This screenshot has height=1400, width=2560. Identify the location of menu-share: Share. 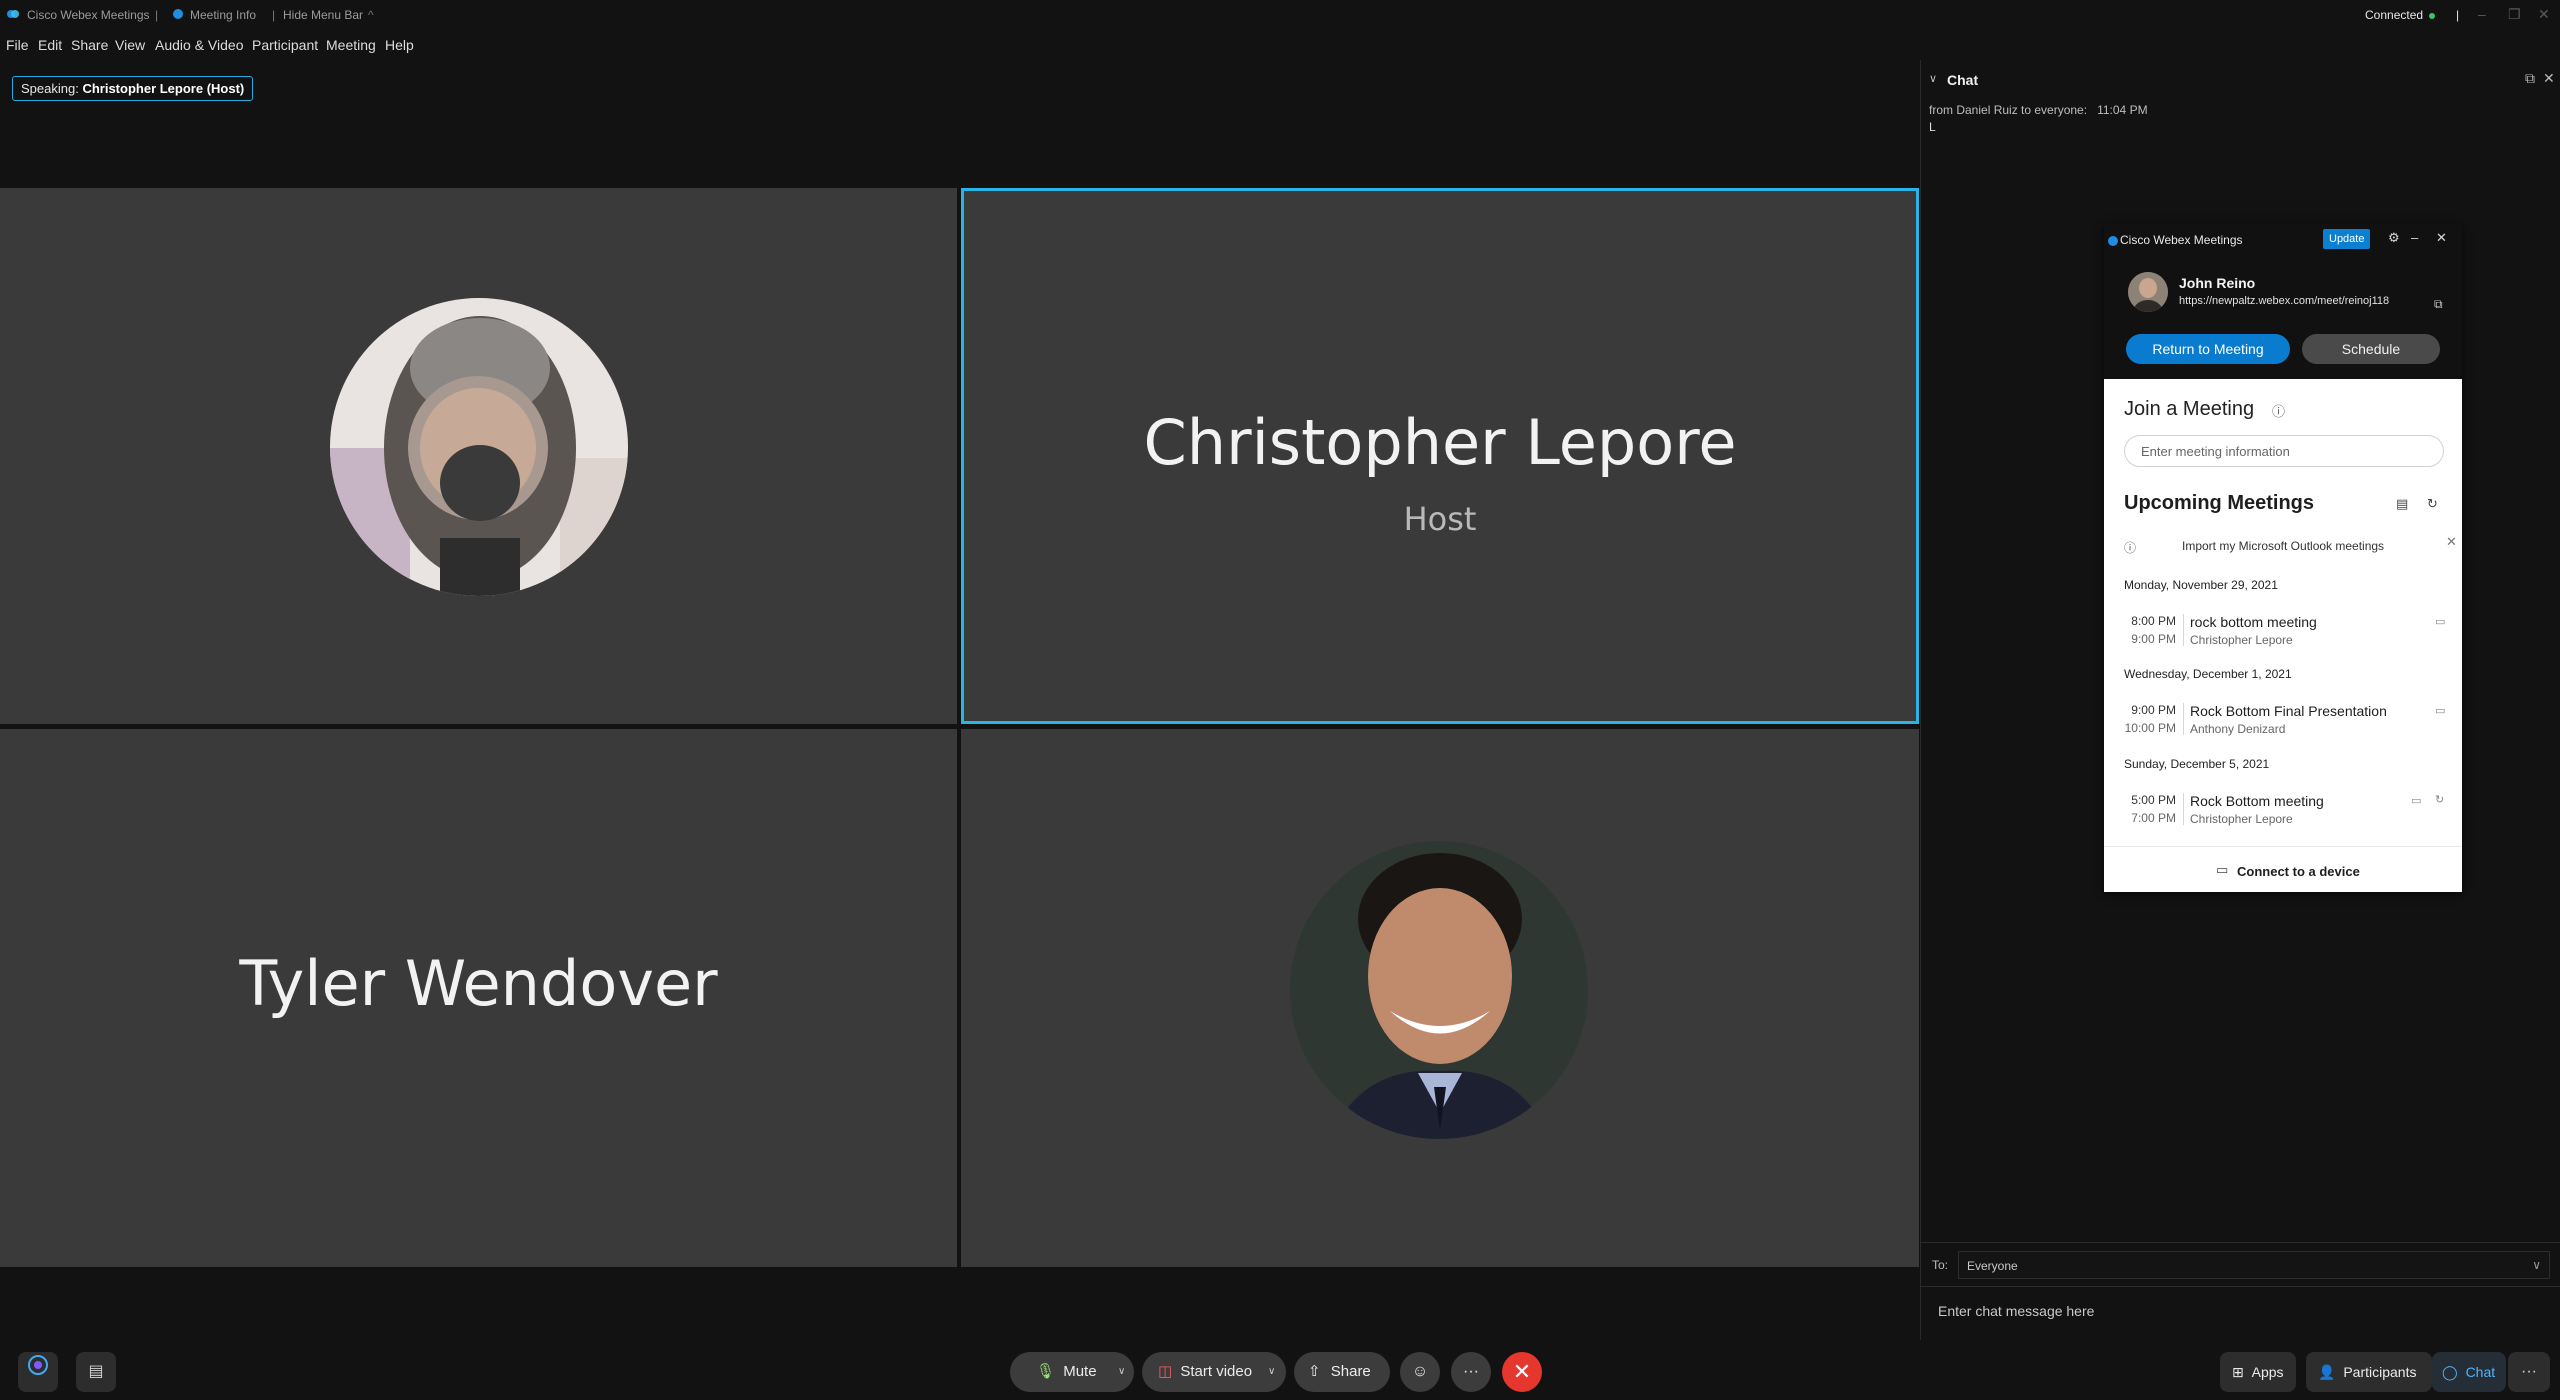
(89, 45).